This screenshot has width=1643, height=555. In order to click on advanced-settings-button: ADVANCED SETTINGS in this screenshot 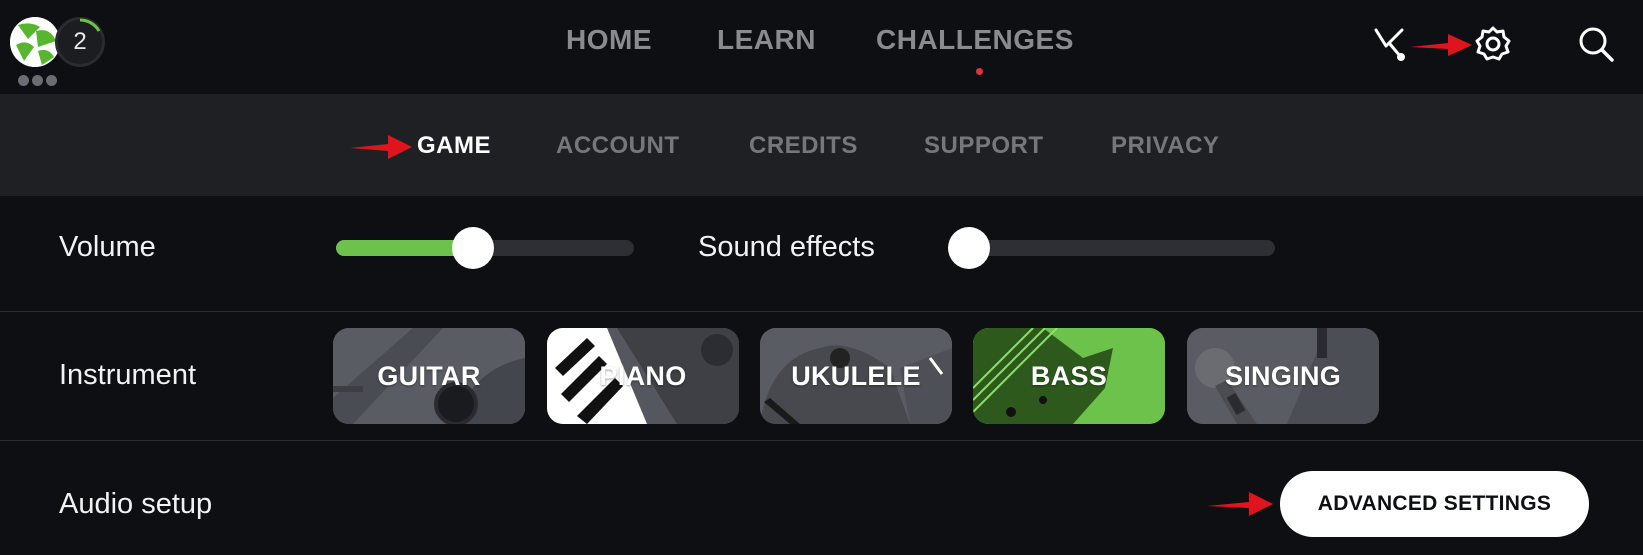, I will do `click(1434, 504)`.